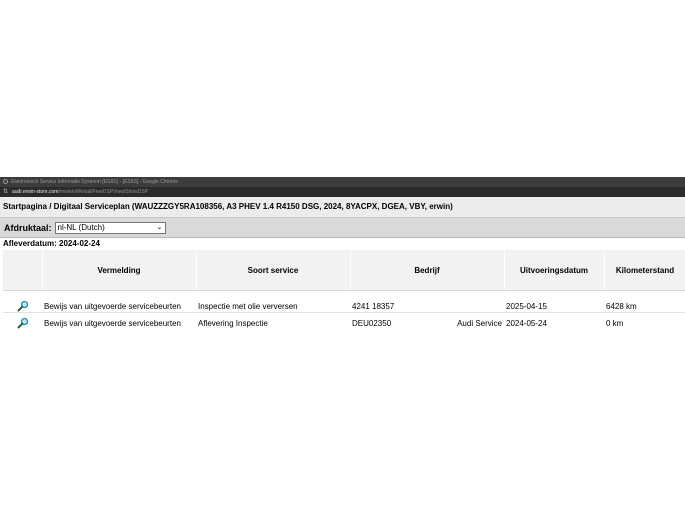 The height and width of the screenshot is (514, 685). What do you see at coordinates (615, 323) in the screenshot?
I see `cell-mileage: 0 km` at bounding box center [615, 323].